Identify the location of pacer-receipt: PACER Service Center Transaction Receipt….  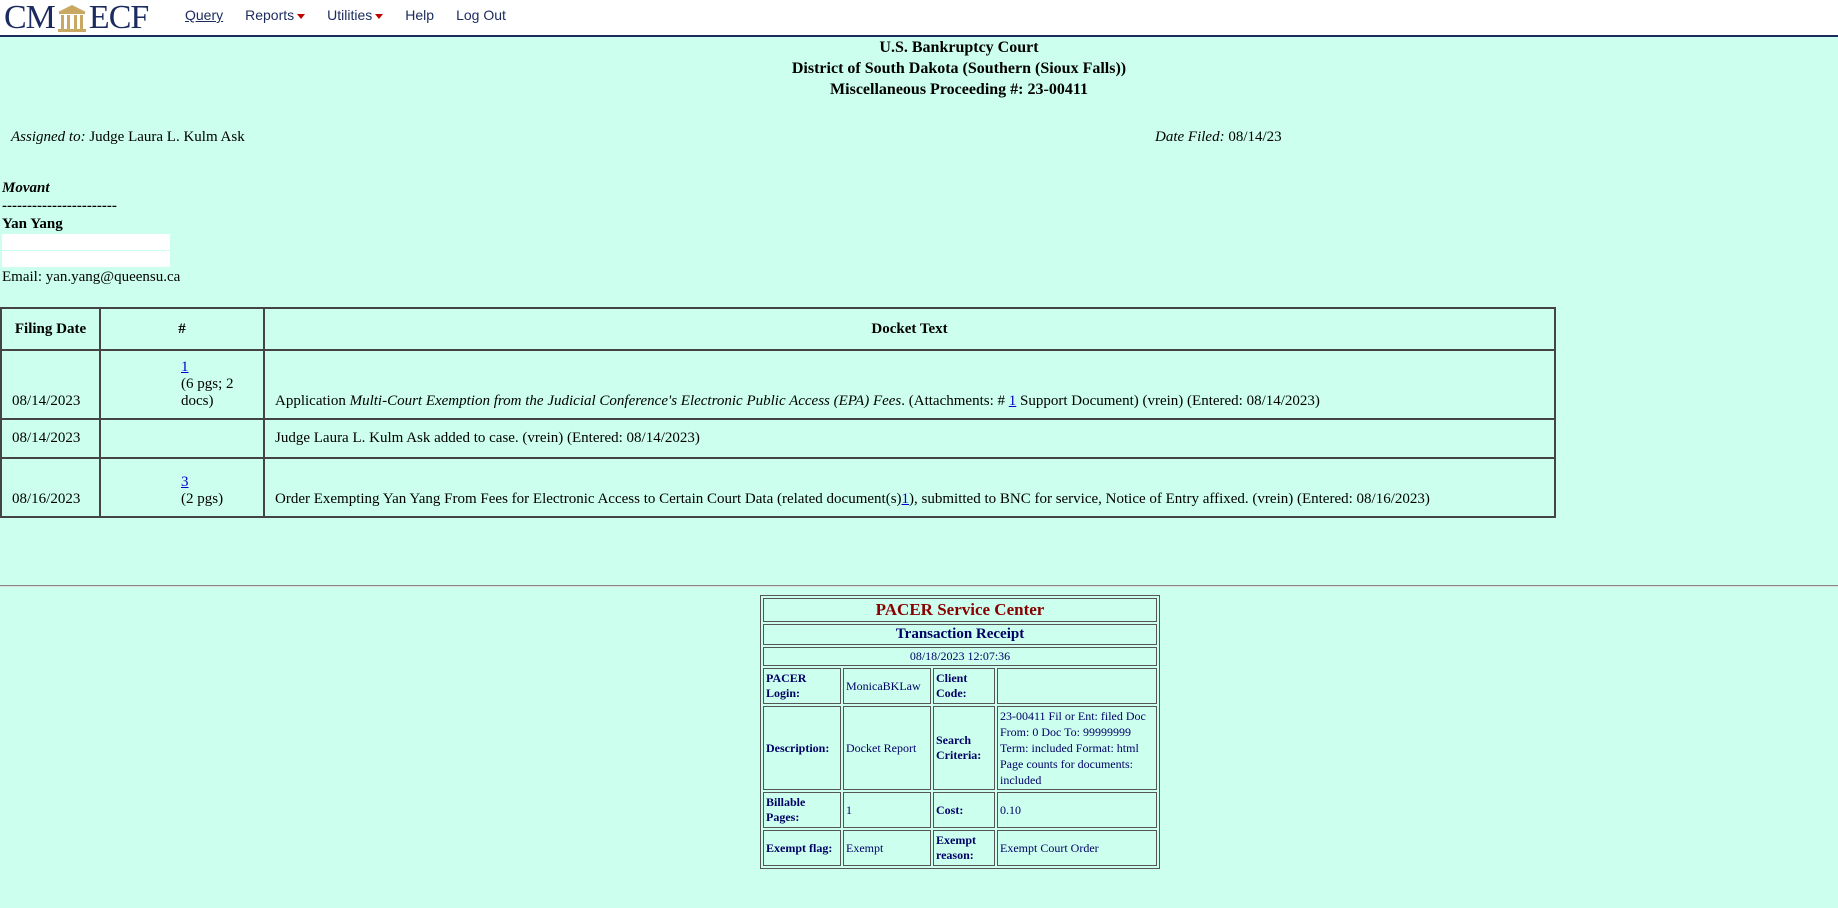
(960, 732).